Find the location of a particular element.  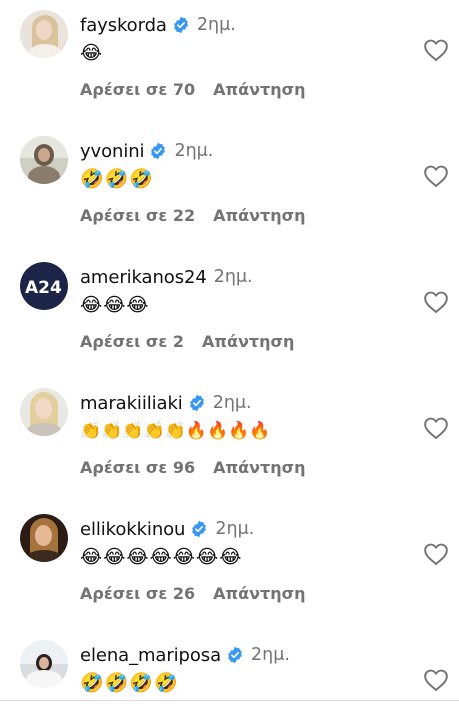

comment-header: elena_mariposa 2ημ. is located at coordinates (185, 655).